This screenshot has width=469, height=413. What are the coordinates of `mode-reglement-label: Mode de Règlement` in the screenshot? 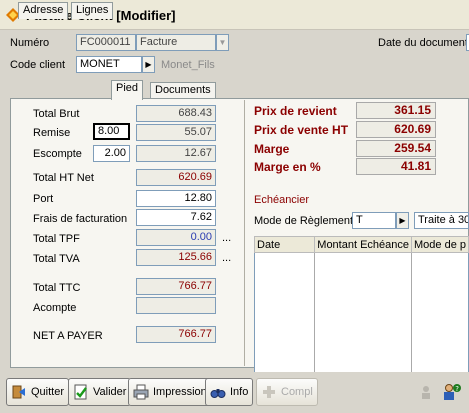 It's located at (304, 221).